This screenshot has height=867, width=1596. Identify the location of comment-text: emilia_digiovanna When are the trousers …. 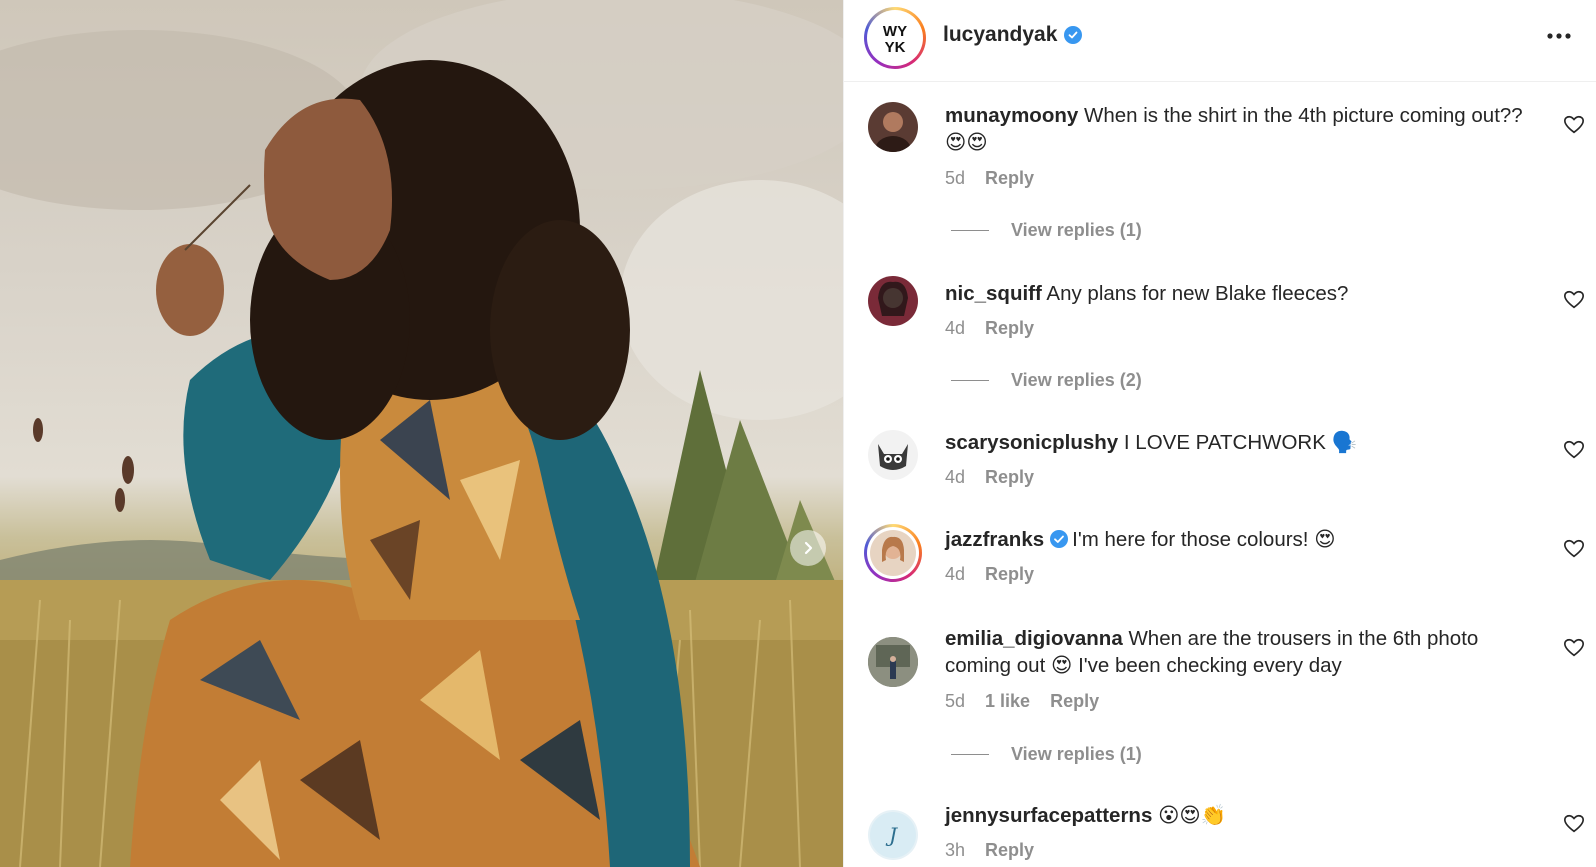
(1235, 652).